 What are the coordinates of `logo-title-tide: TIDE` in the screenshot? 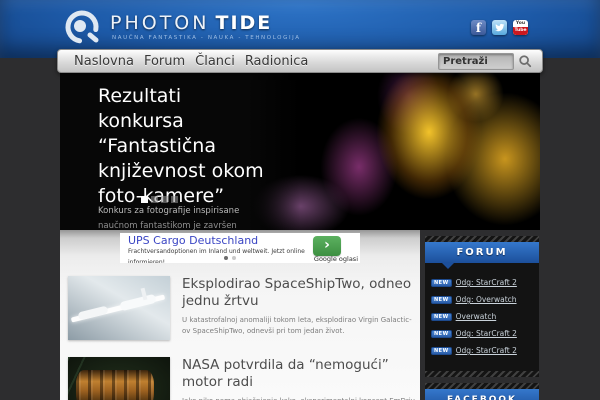 It's located at (244, 23).